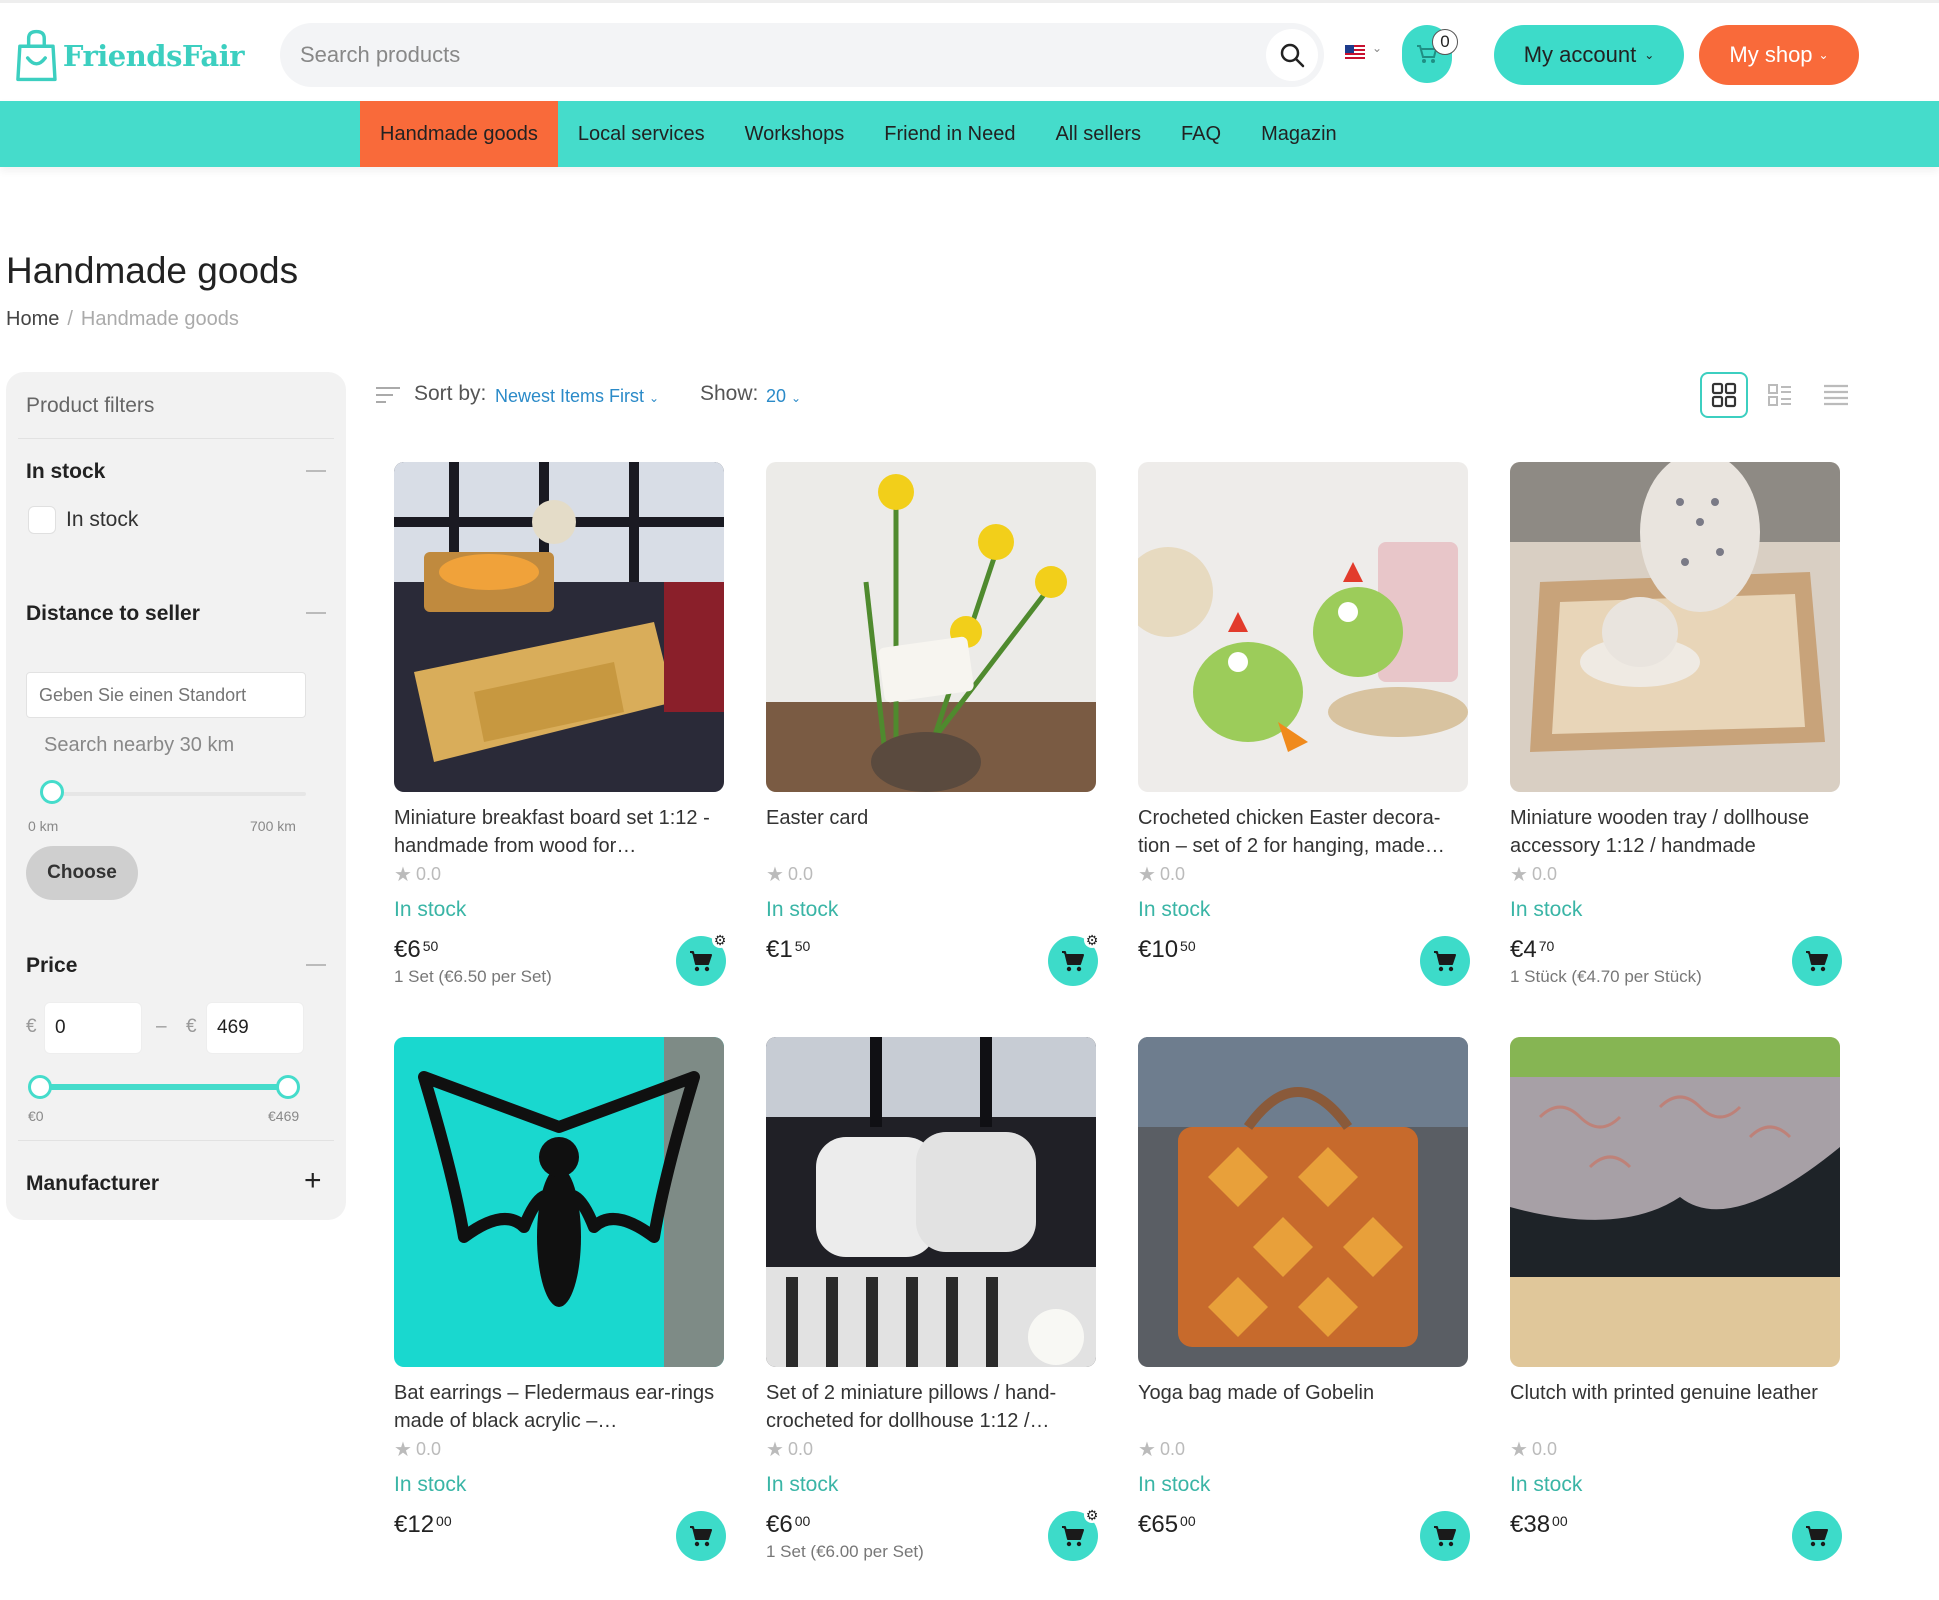 This screenshot has height=1600, width=1939. I want to click on breadcrumb-home-link: Home, so click(32, 319).